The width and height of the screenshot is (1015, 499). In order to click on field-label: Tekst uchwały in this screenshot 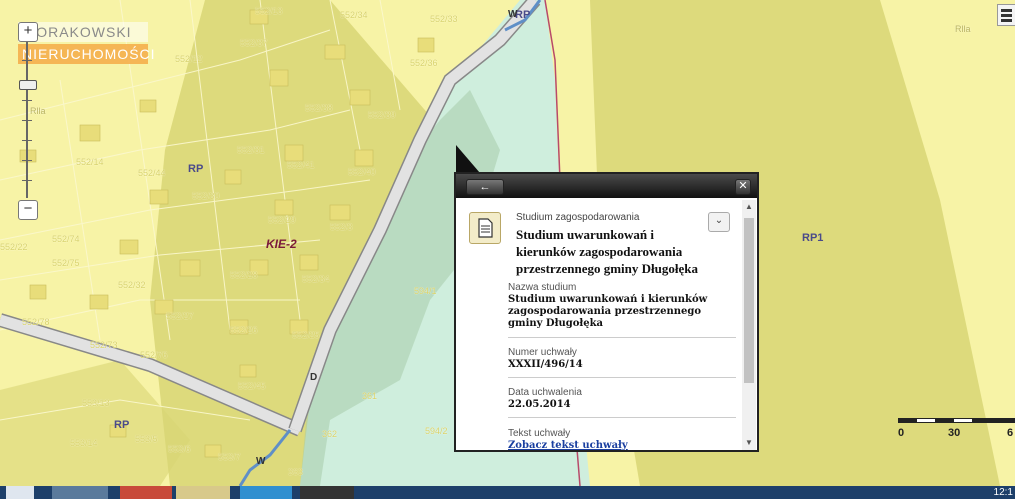, I will do `click(539, 433)`.